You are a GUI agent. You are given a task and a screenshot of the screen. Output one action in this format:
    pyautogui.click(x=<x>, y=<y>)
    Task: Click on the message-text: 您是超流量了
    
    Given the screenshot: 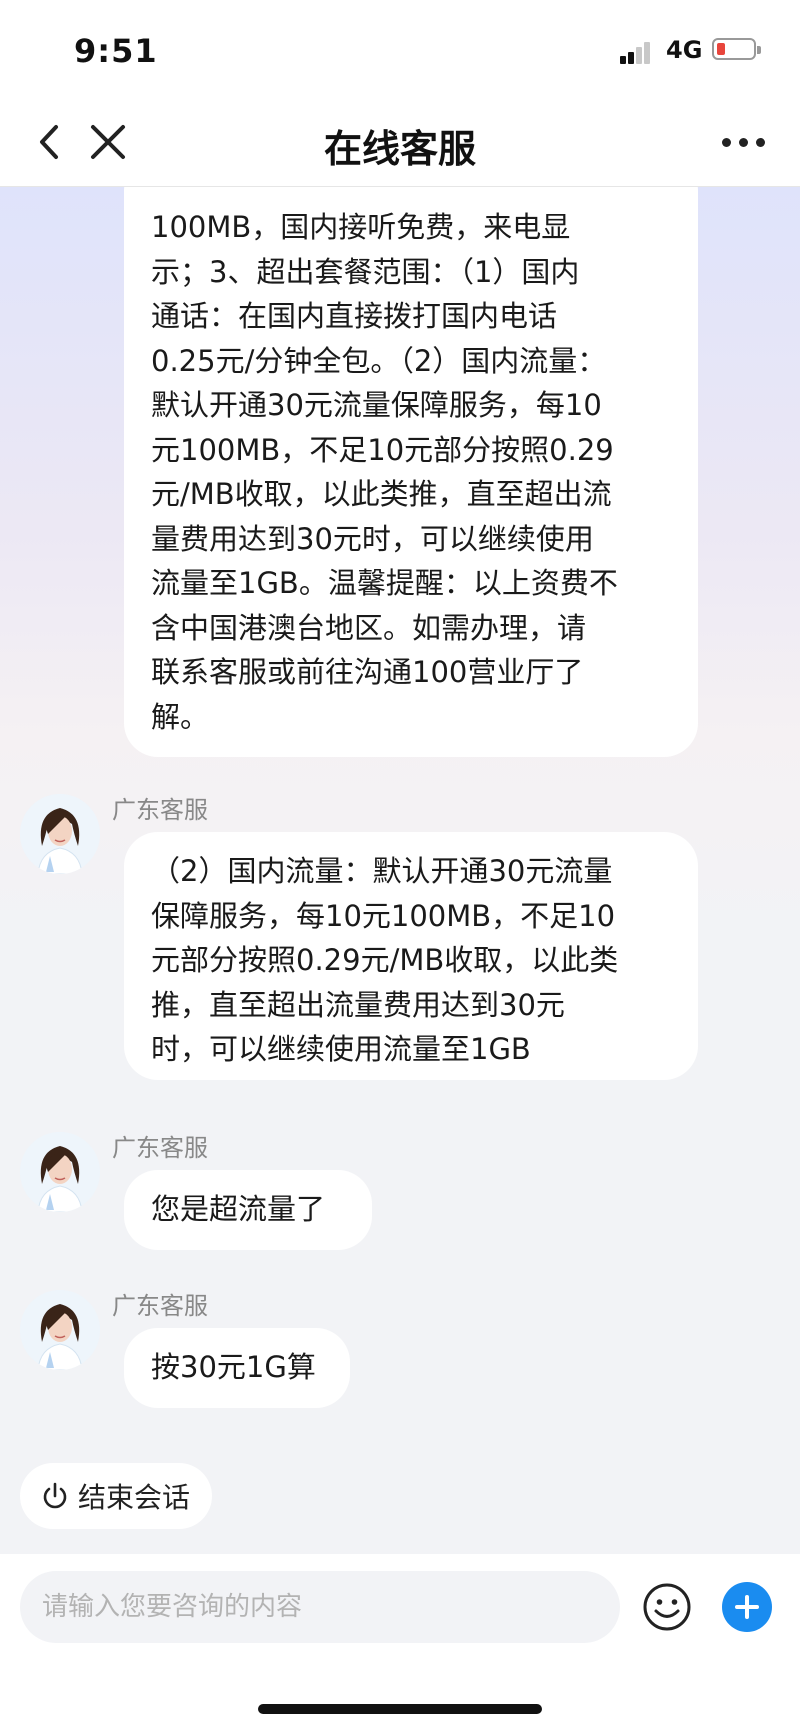 What is the action you would take?
    pyautogui.click(x=238, y=1209)
    